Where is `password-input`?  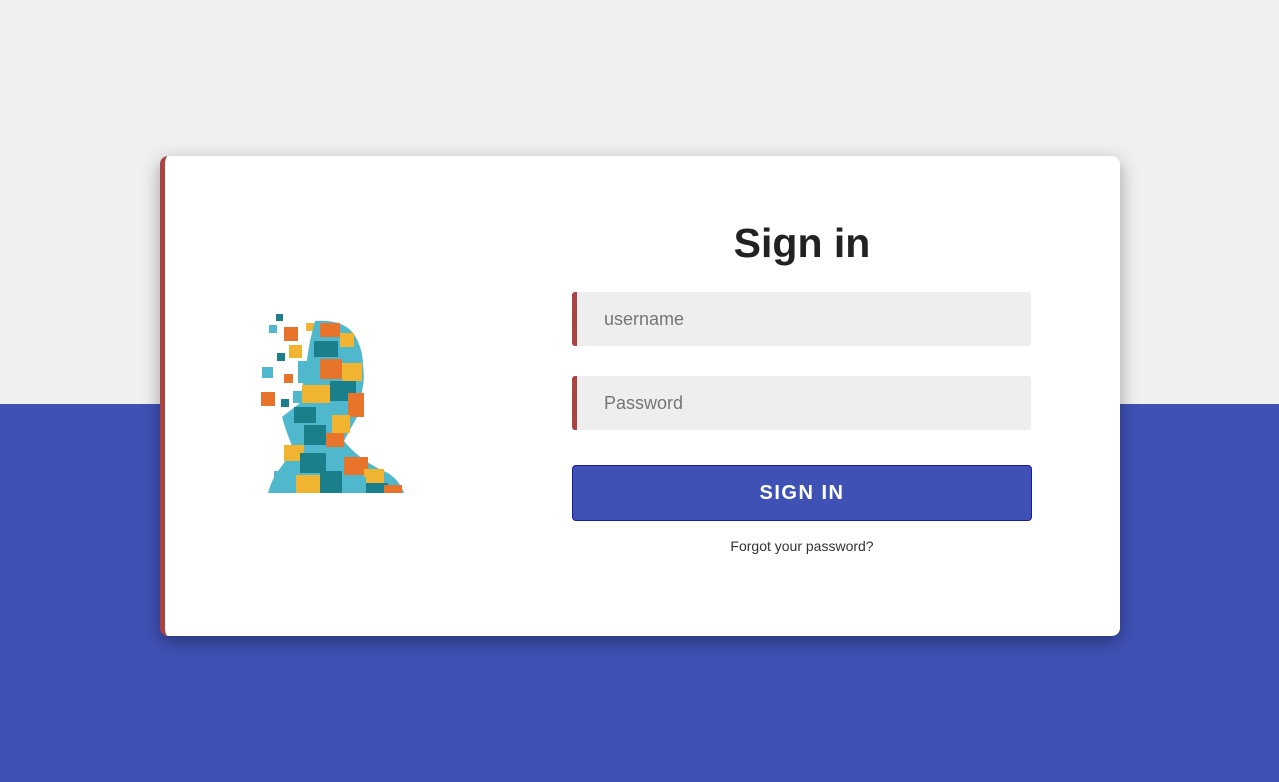 password-input is located at coordinates (801, 403).